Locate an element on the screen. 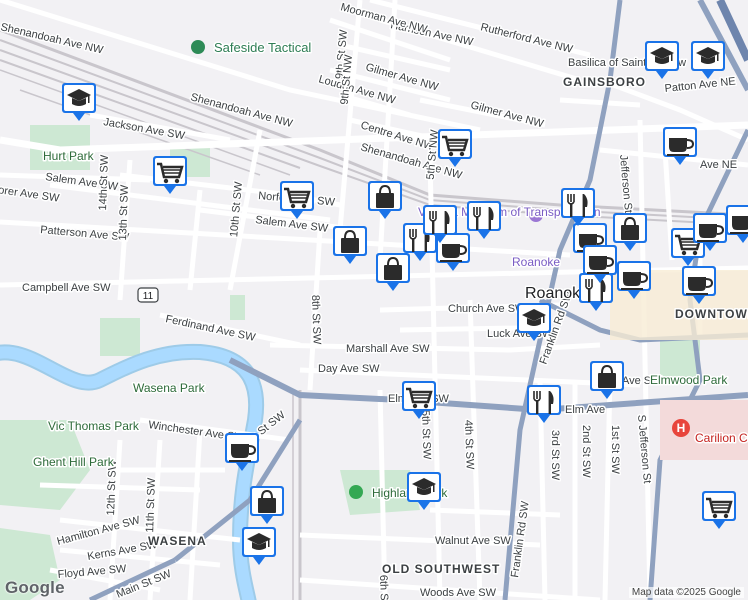 This screenshot has width=748, height=600. svg-text: H is located at coordinates (681, 428).